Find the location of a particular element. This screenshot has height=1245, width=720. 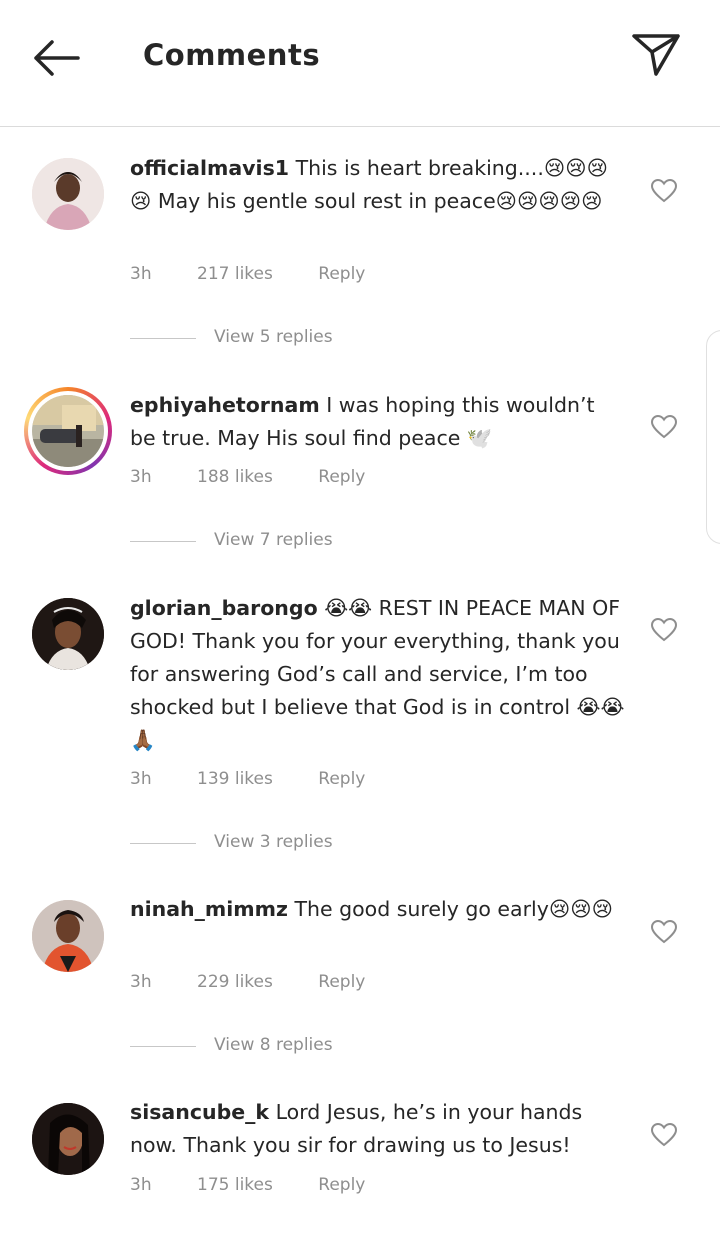

share-button is located at coordinates (656, 54).